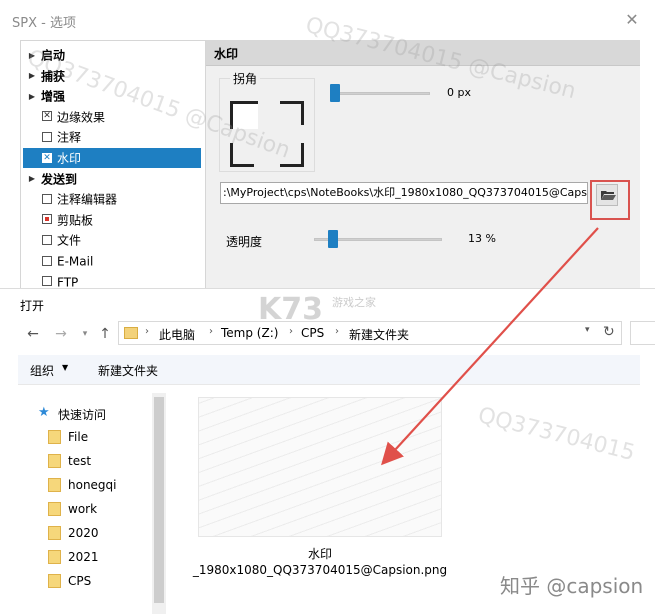  I want to click on offset-slider-track, so click(380, 93).